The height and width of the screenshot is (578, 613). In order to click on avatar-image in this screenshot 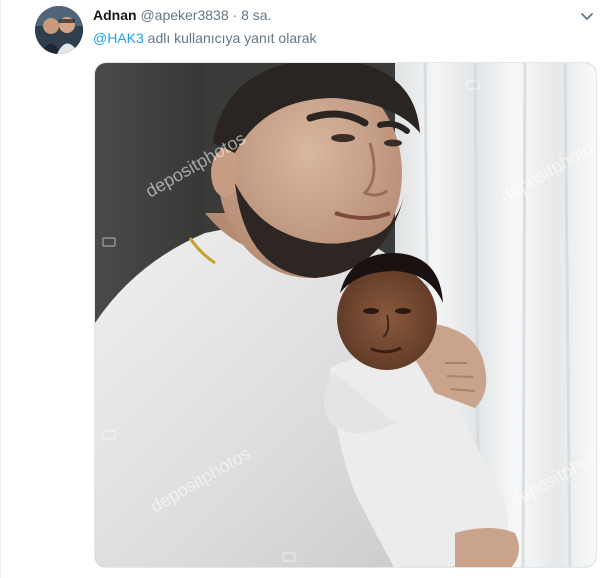, I will do `click(59, 30)`.